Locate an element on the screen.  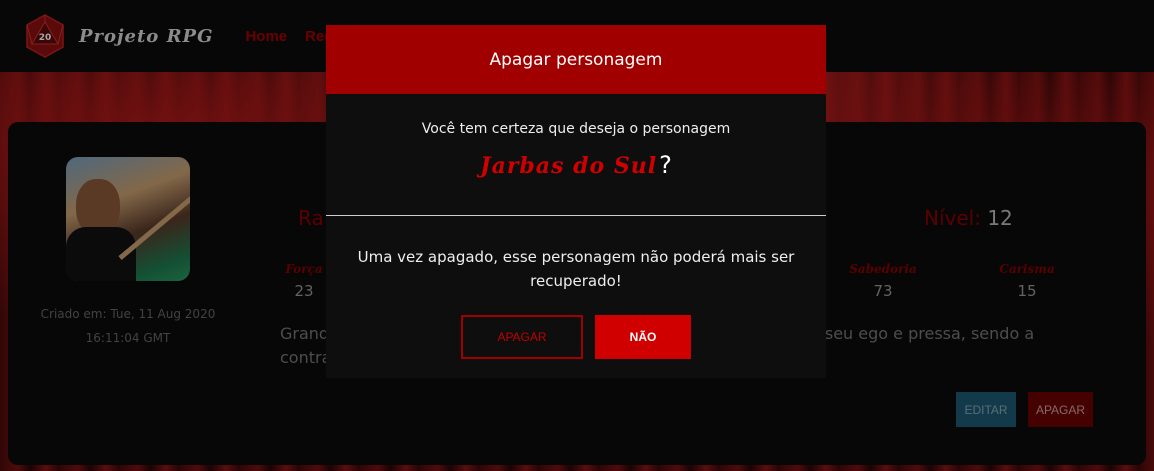
modal-divider is located at coordinates (576, 215).